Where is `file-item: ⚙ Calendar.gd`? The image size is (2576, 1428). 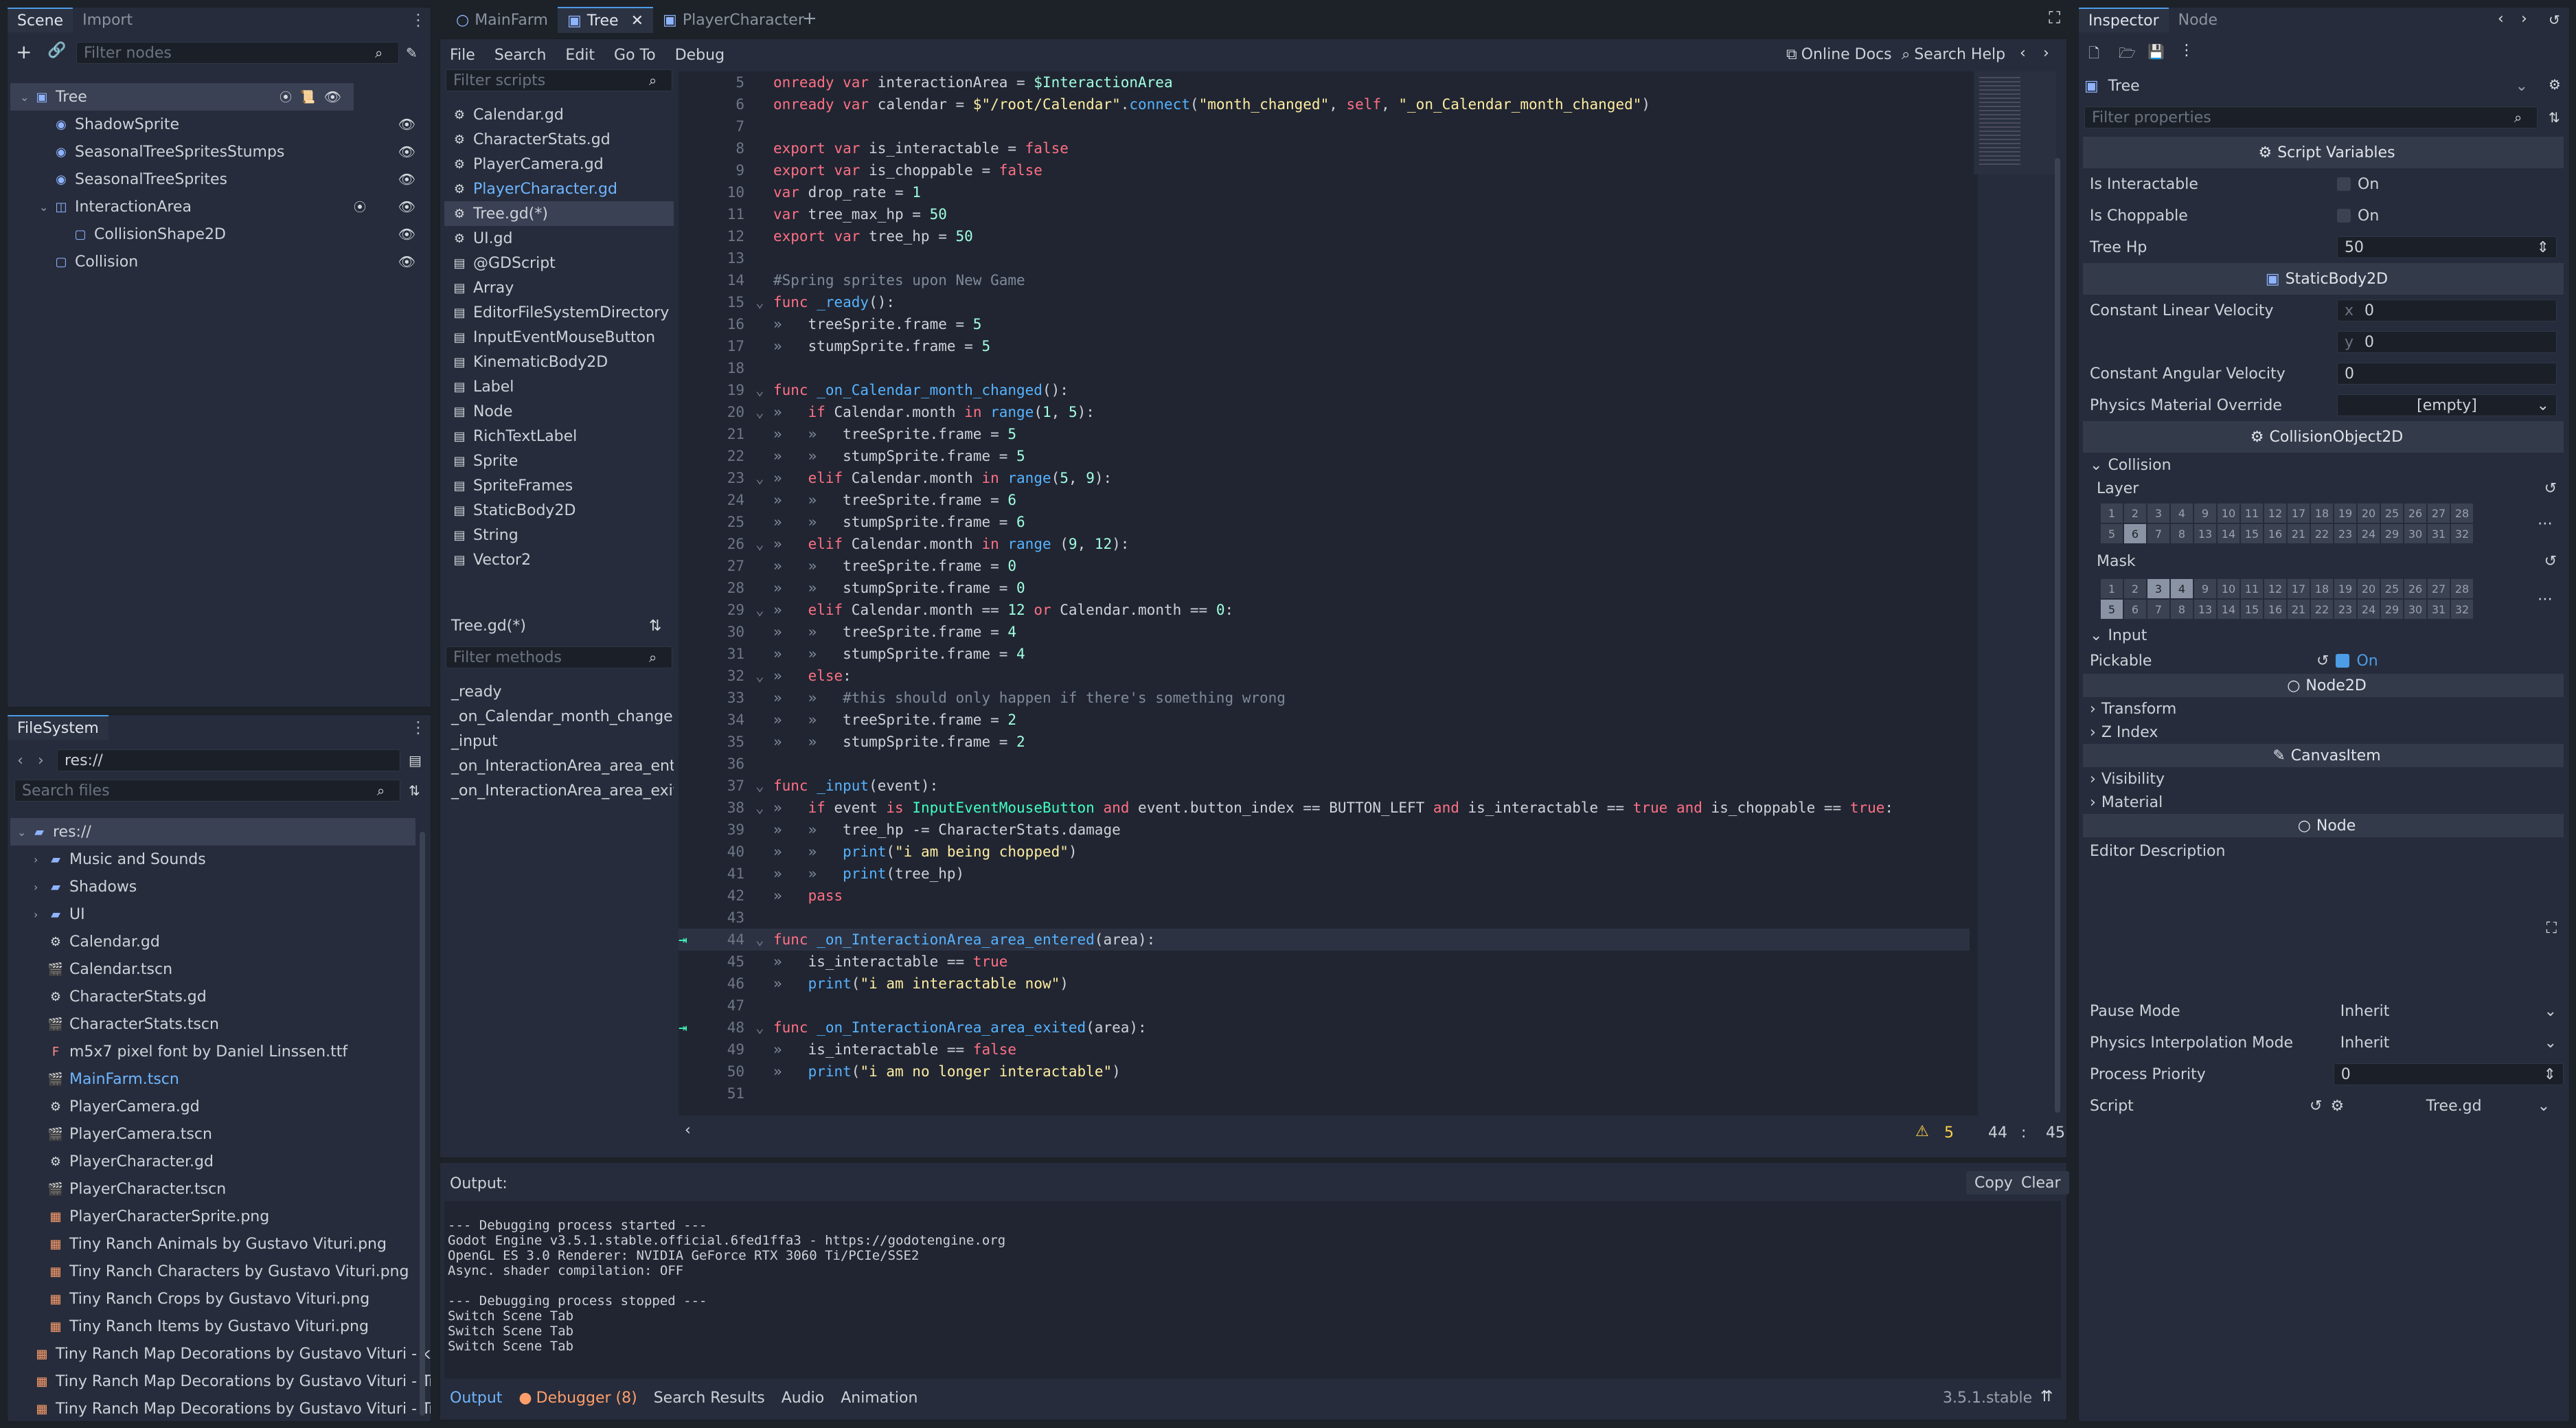
file-item: ⚙ Calendar.gd is located at coordinates (212, 941).